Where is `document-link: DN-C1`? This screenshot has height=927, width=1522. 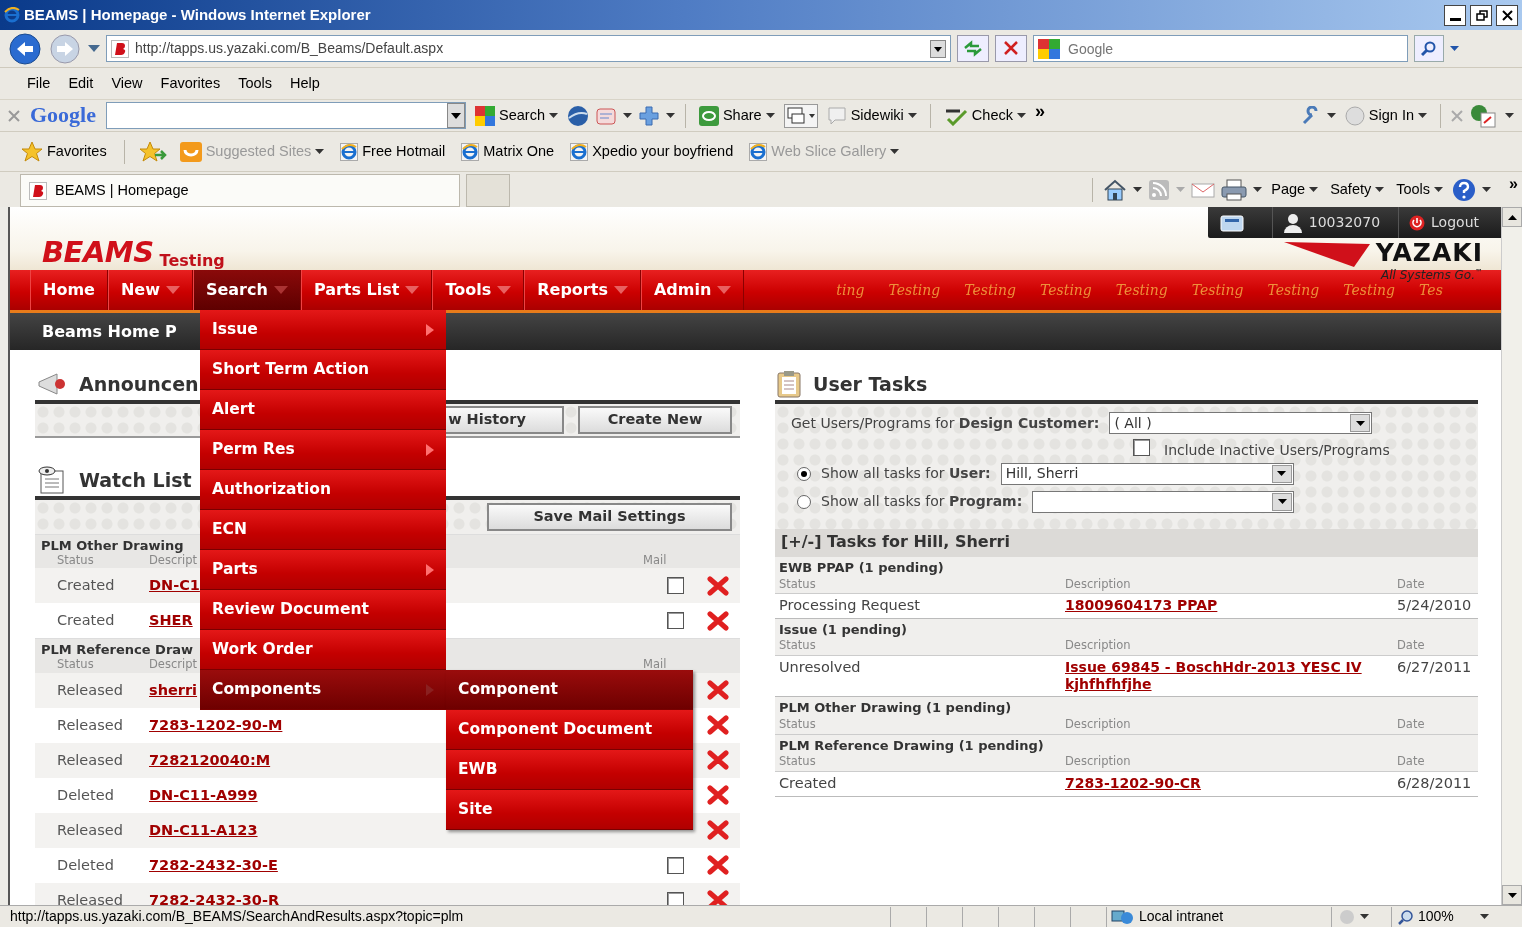 document-link: DN-C1 is located at coordinates (174, 585).